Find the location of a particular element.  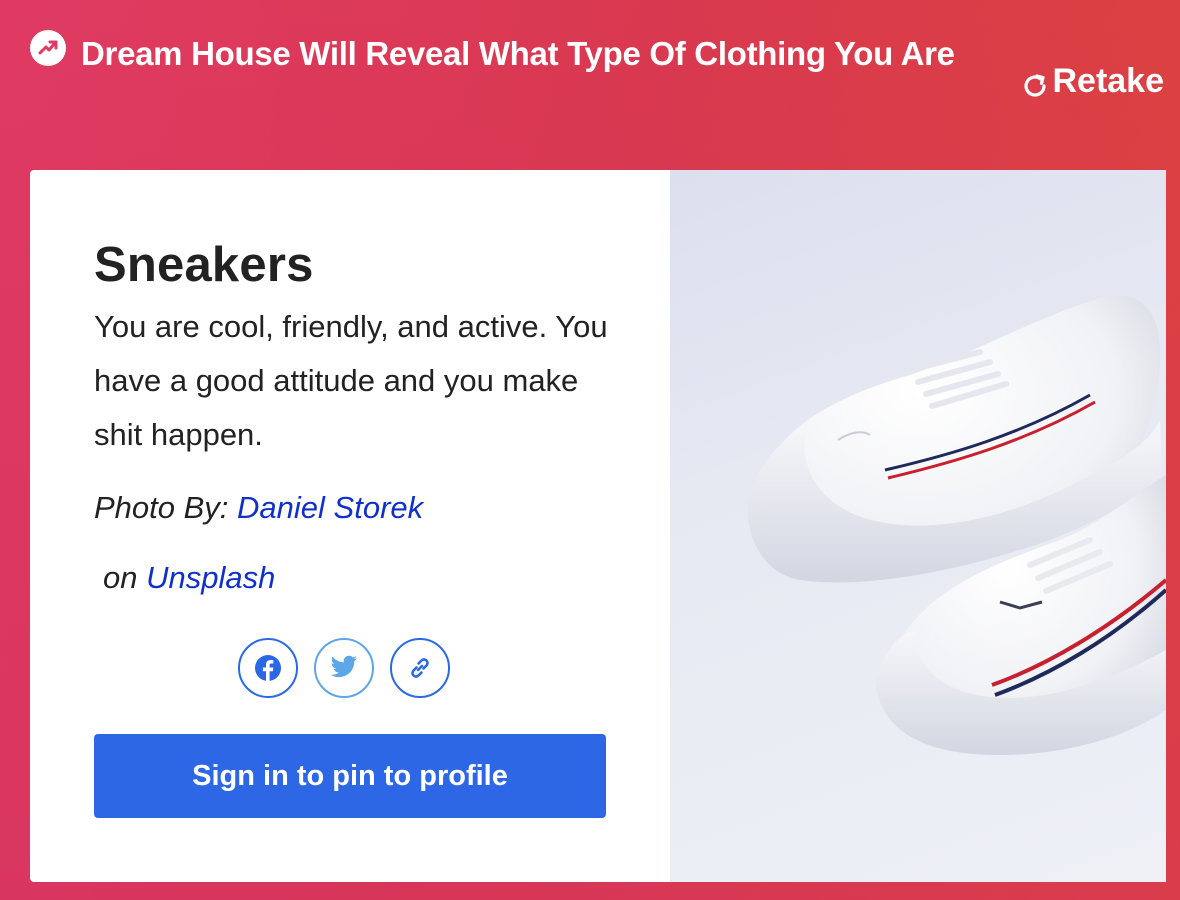

sign-in-pin-button: Sign in to pin to profile is located at coordinates (350, 776).